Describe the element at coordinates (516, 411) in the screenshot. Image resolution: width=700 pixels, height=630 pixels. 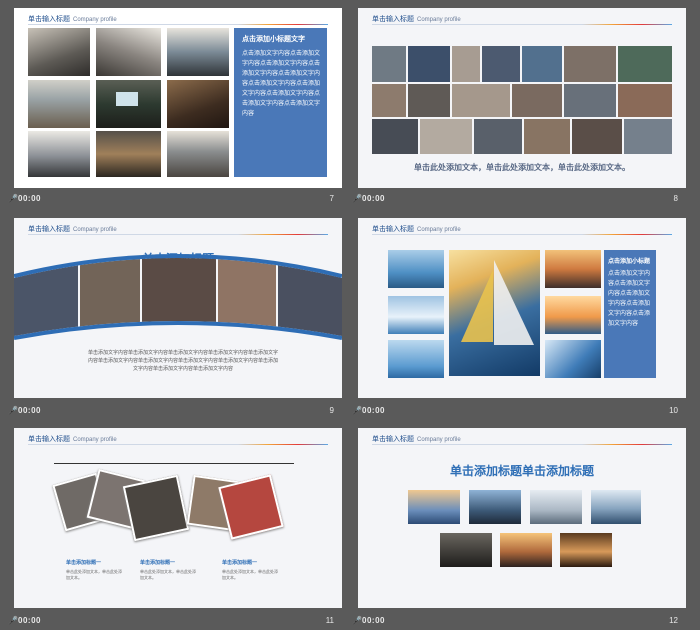
I see `footer-10: 🎤 00:00 10` at that location.